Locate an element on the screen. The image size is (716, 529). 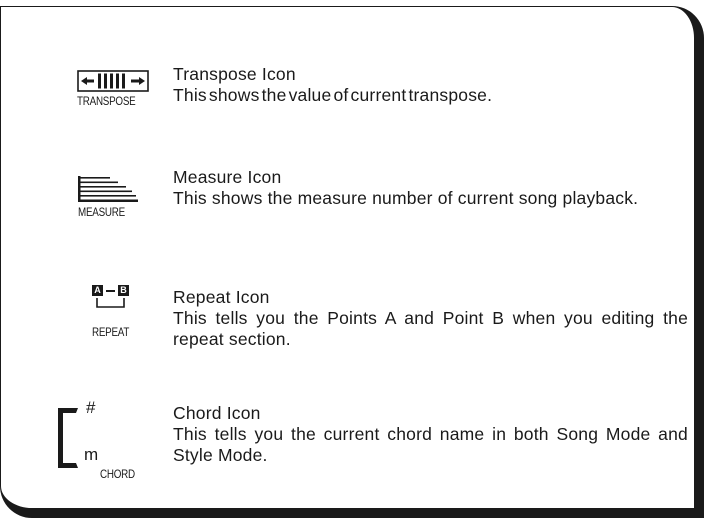
measure-icon-label: MEASURE is located at coordinates (101, 212).